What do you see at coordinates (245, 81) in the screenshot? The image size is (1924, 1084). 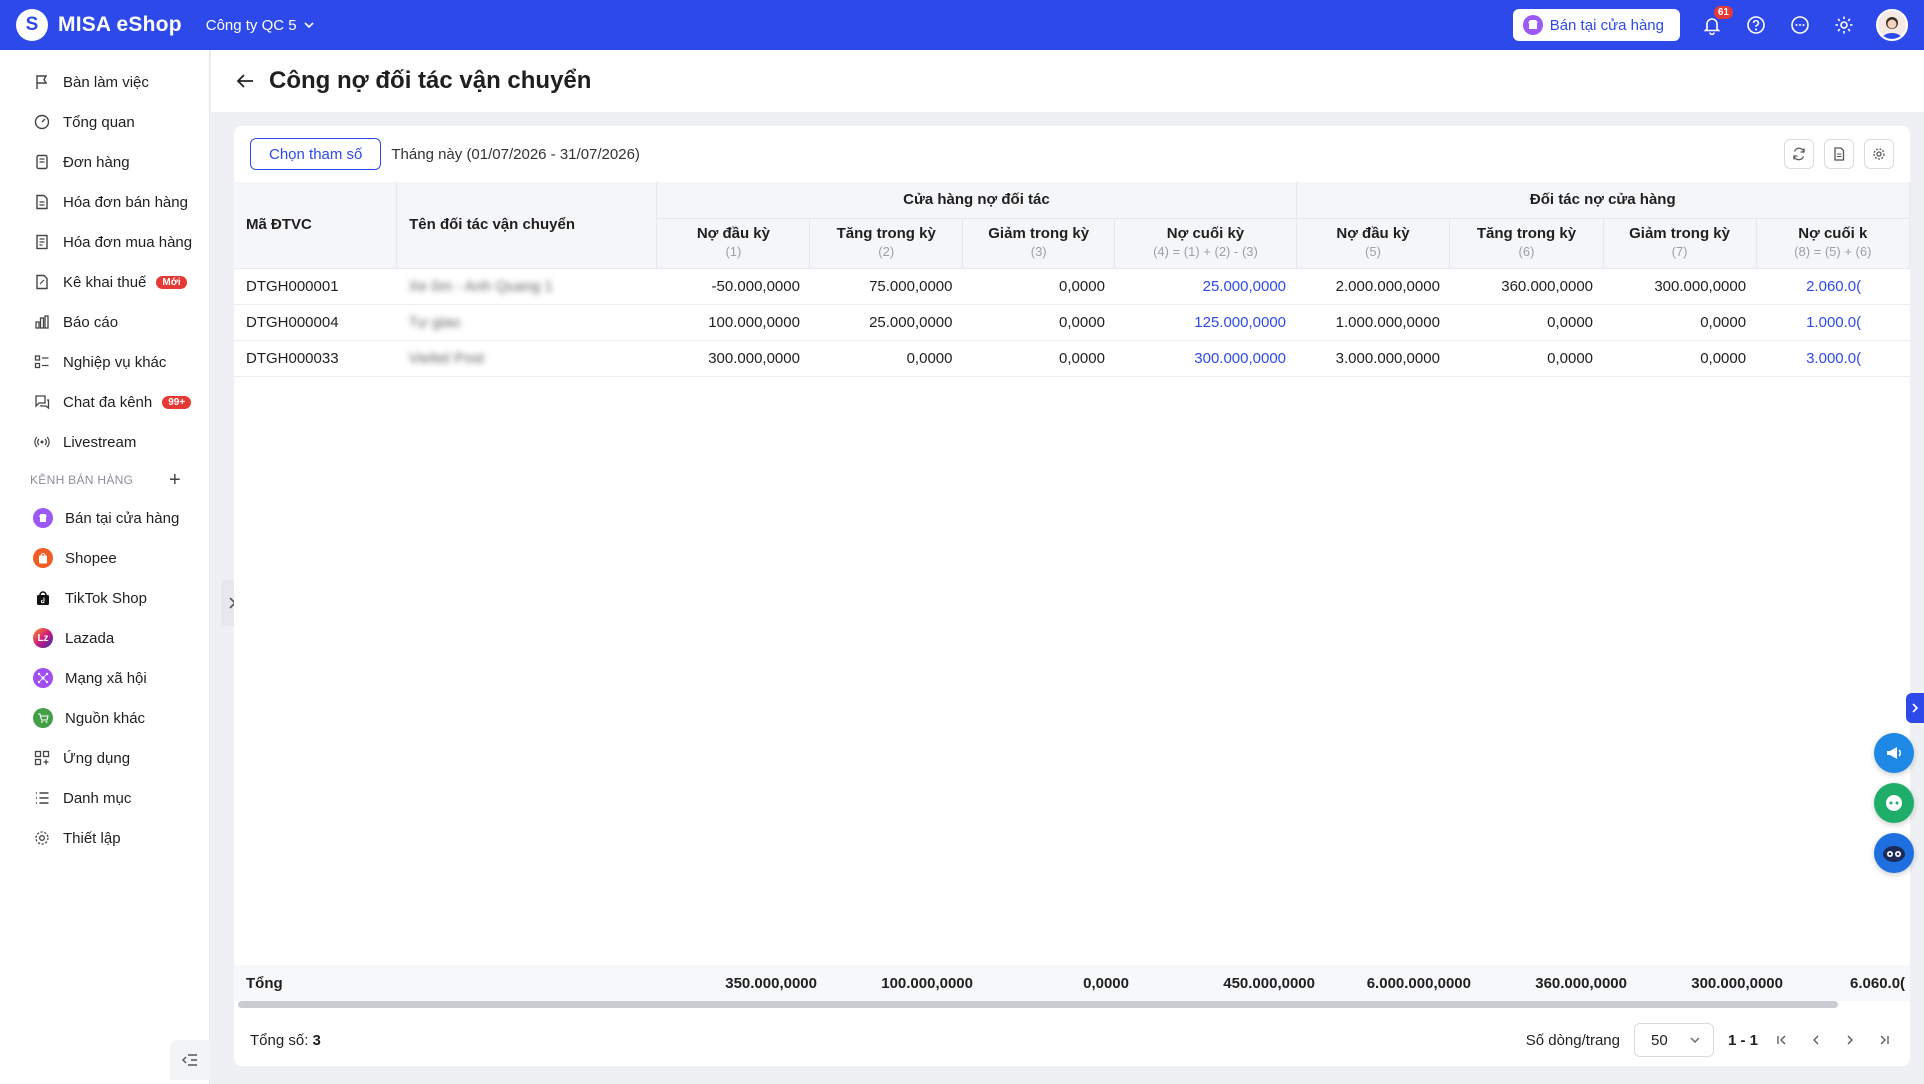 I see `back-arrow-icon` at bounding box center [245, 81].